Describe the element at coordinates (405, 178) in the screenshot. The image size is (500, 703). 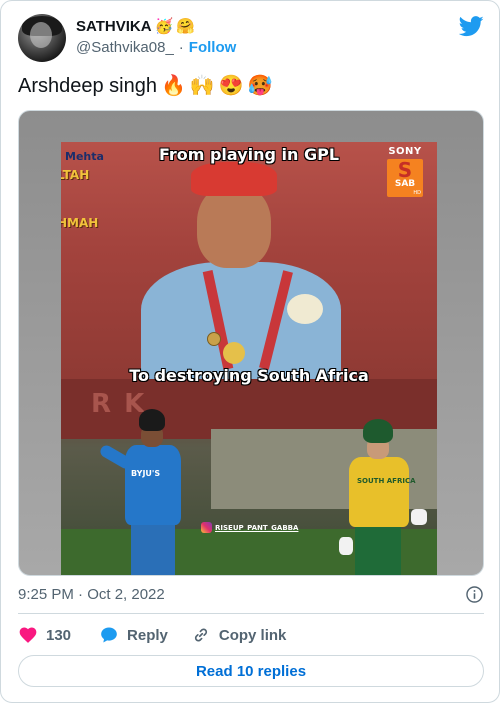
I see `sab-logo-box: S SAB HD` at that location.